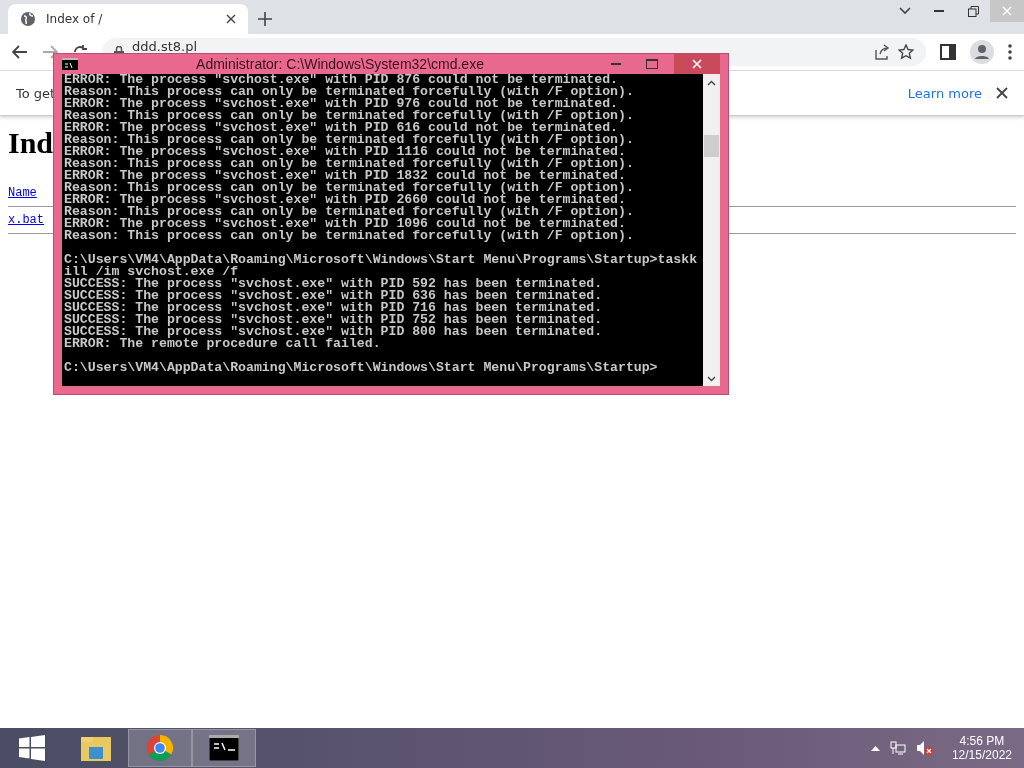 Image resolution: width=1024 pixels, height=768 pixels. What do you see at coordinates (334, 284) in the screenshot?
I see `console-line: SUCCESS: The process "svchost.exe" with PID 592 has been terminated.` at bounding box center [334, 284].